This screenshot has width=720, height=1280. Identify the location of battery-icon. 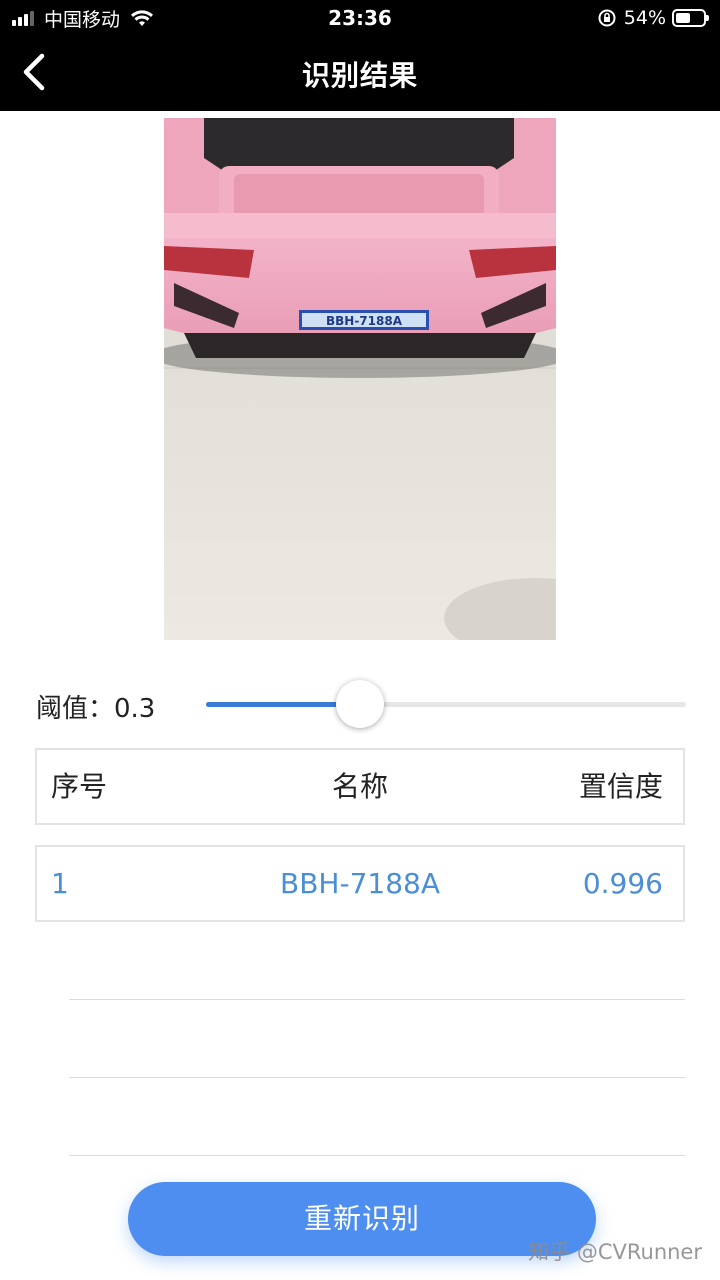
(690, 18).